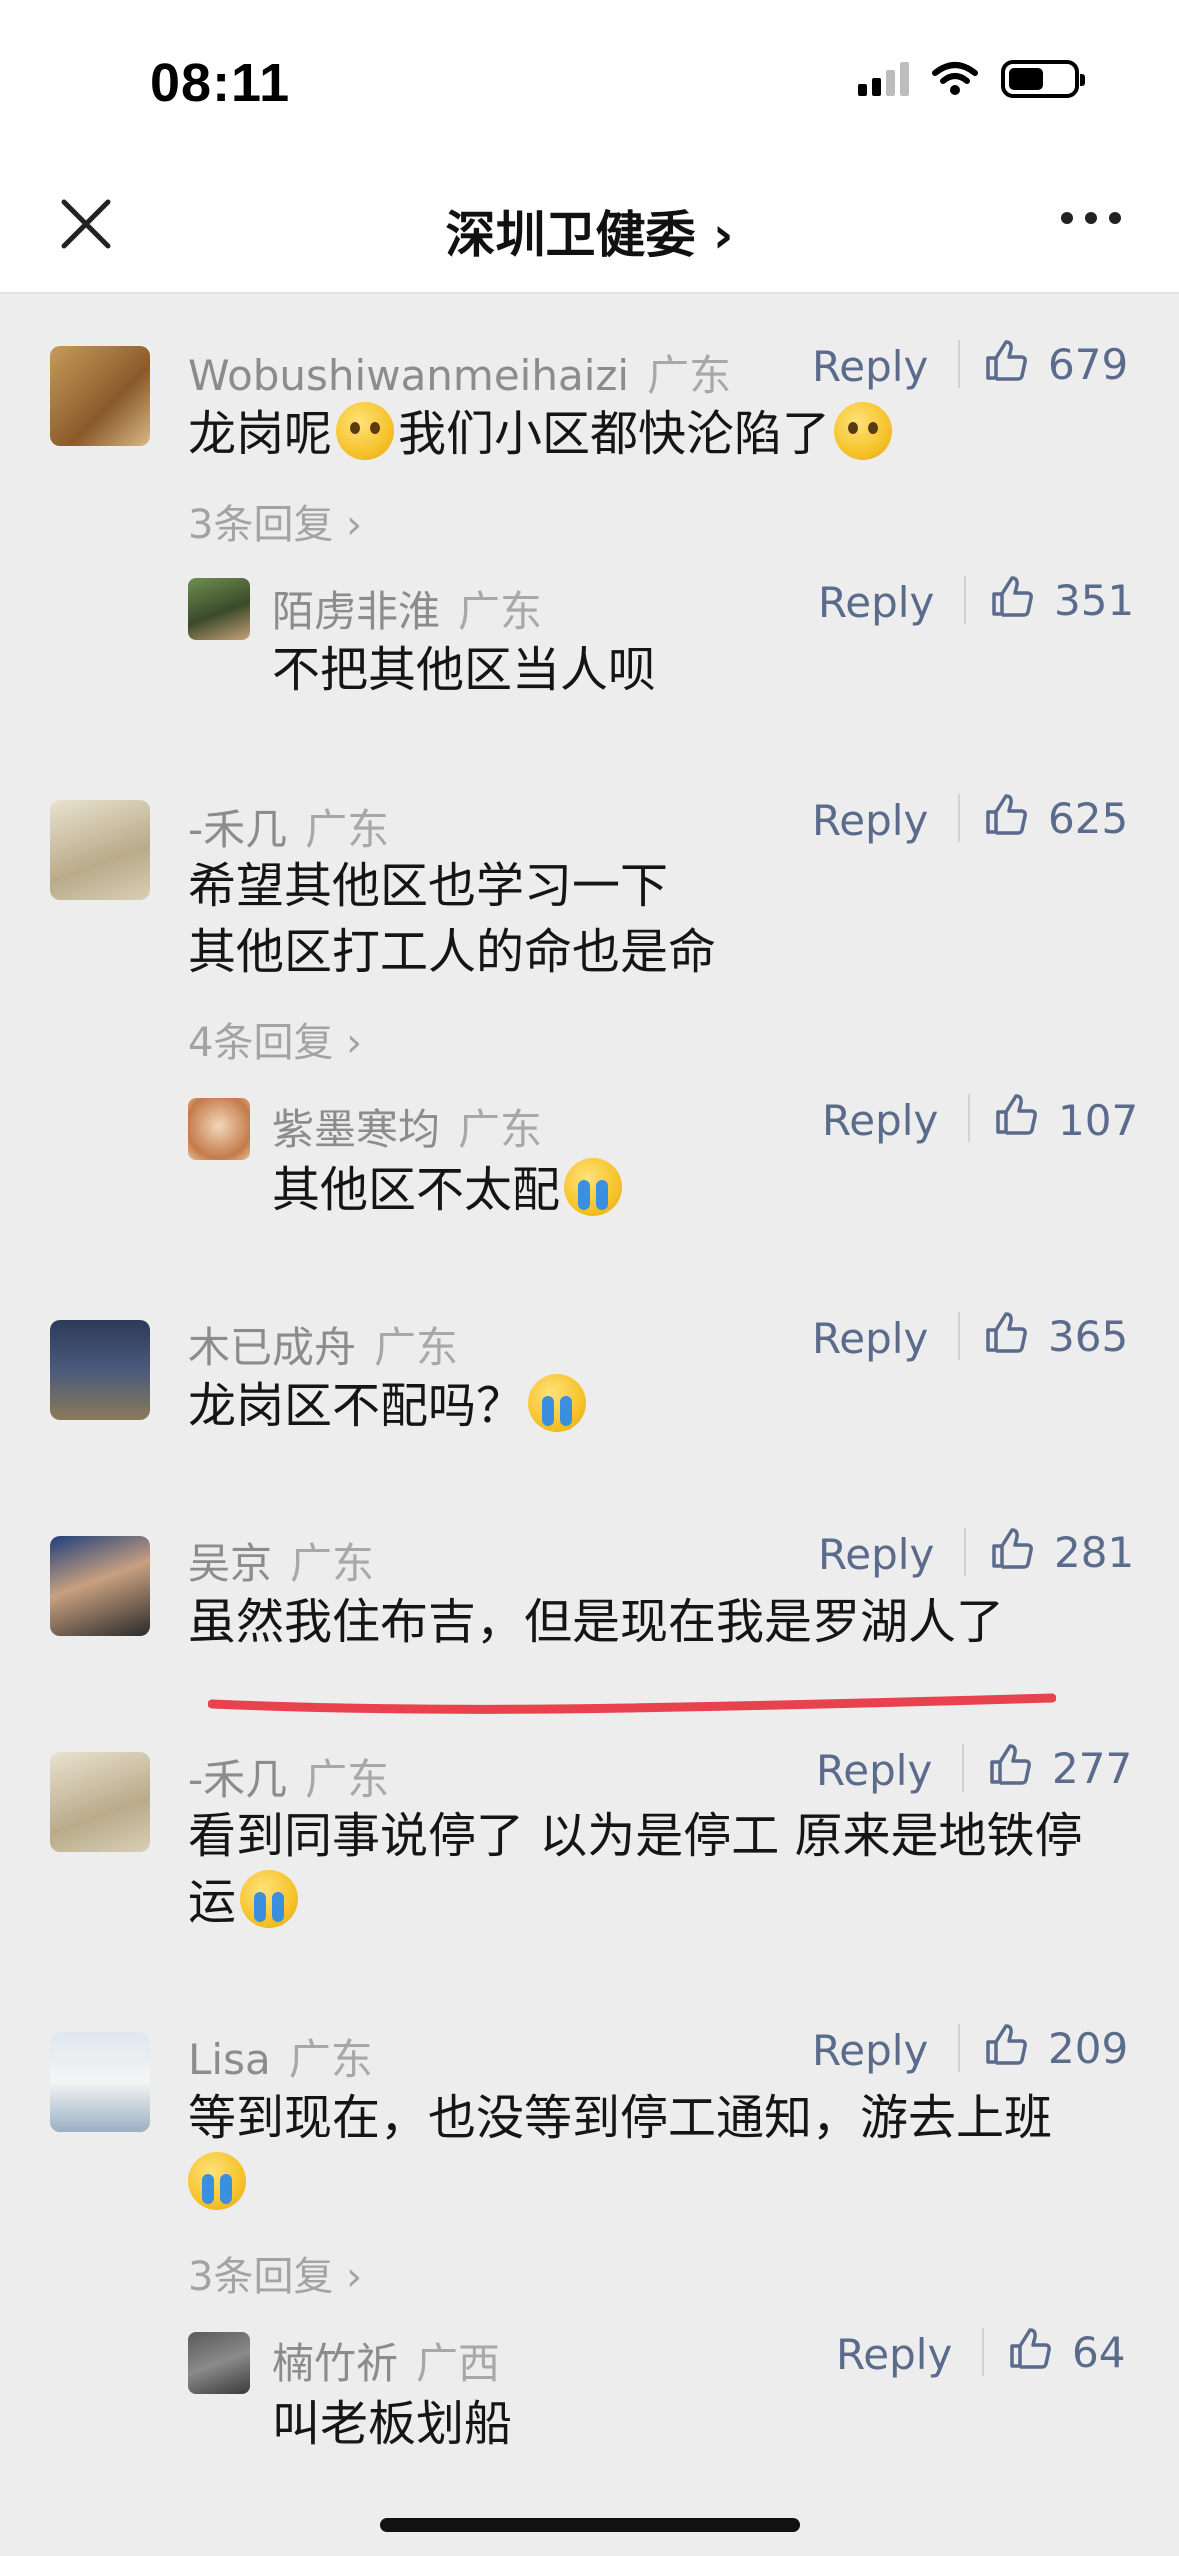 The width and height of the screenshot is (1179, 2556). What do you see at coordinates (635, 1836) in the screenshot?
I see `comment-text: 看到同事说停了 以为是停工 原来是地铁停` at bounding box center [635, 1836].